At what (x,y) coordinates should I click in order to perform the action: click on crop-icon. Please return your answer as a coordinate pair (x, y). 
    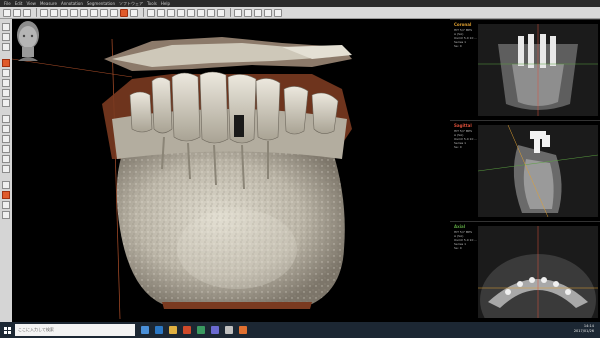
    Looking at the image, I should click on (181, 12).